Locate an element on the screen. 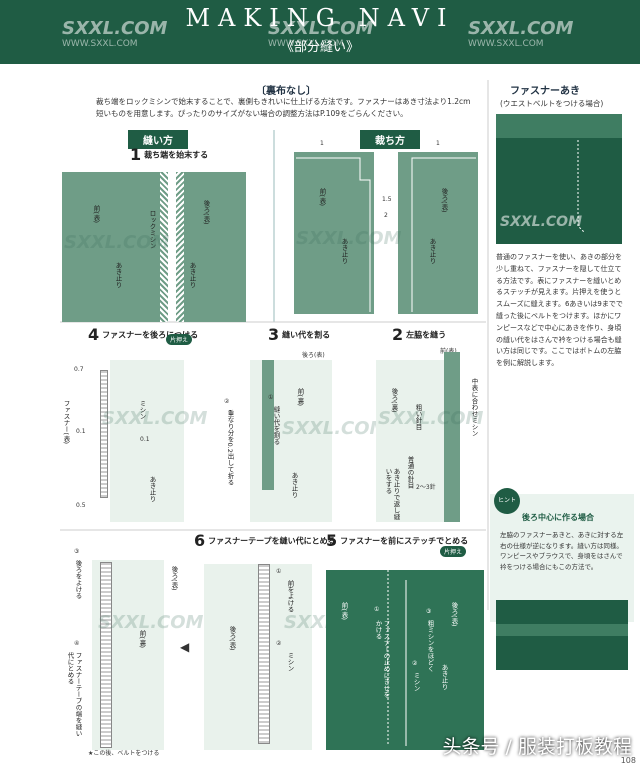  serge-edge is located at coordinates (180, 247).